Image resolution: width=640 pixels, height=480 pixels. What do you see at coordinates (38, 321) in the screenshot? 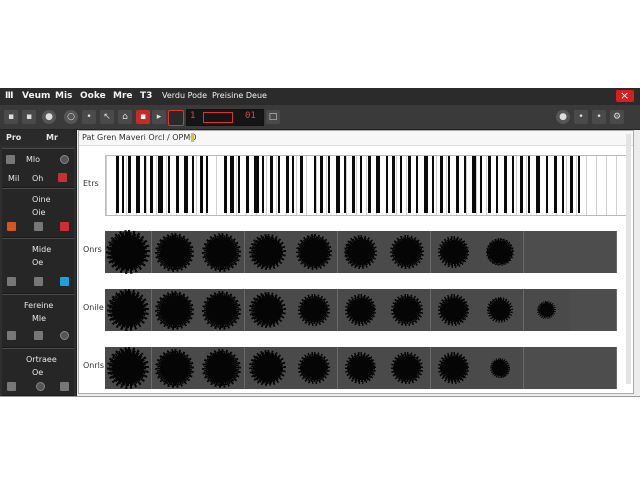
I see `sidebar-section-4: Fereine Mle` at bounding box center [38, 321].